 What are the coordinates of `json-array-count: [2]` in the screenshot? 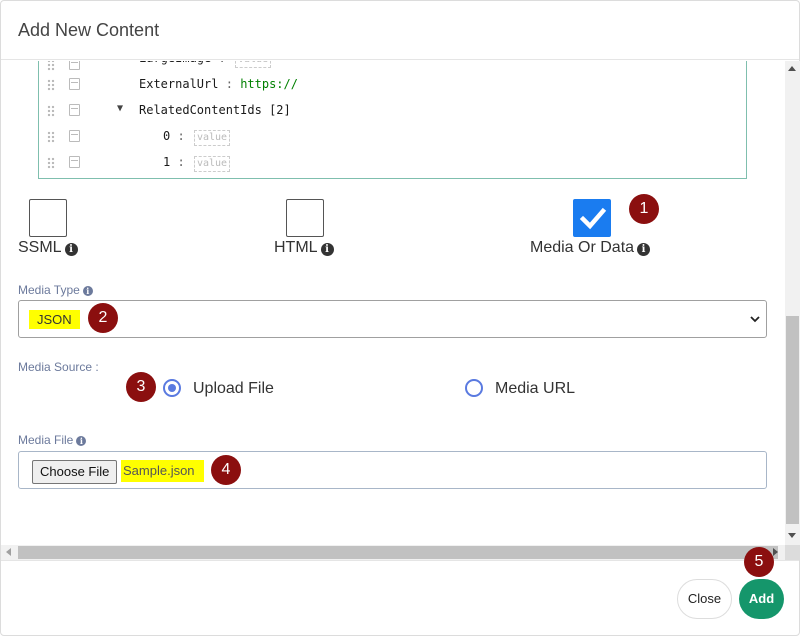 It's located at (280, 110).